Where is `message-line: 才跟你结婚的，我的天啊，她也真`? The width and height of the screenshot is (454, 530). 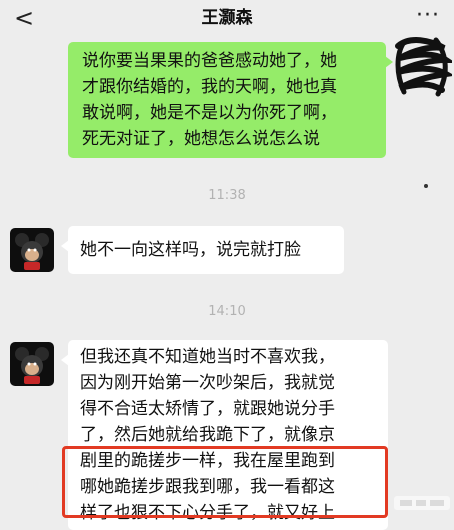 message-line: 才跟你结婚的，我的天啊，她也真 is located at coordinates (209, 87).